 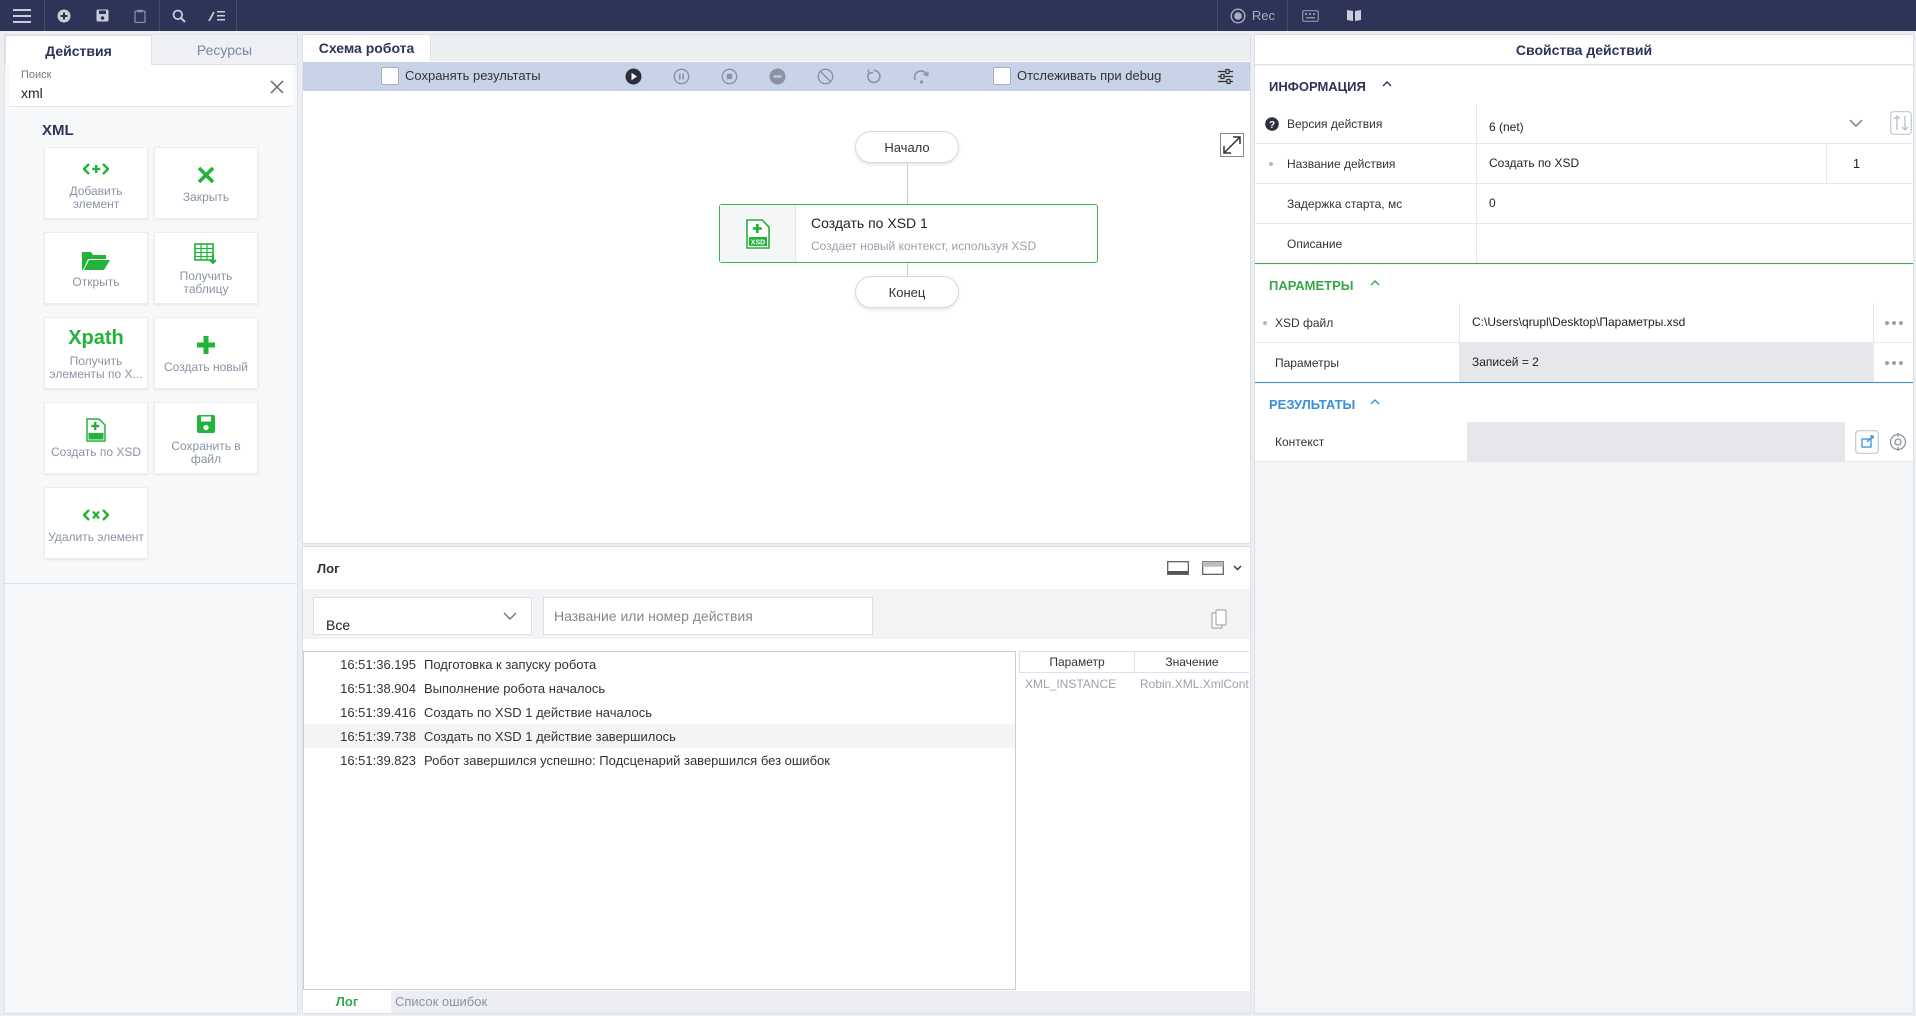 I want to click on play-icon, so click(x=633, y=76).